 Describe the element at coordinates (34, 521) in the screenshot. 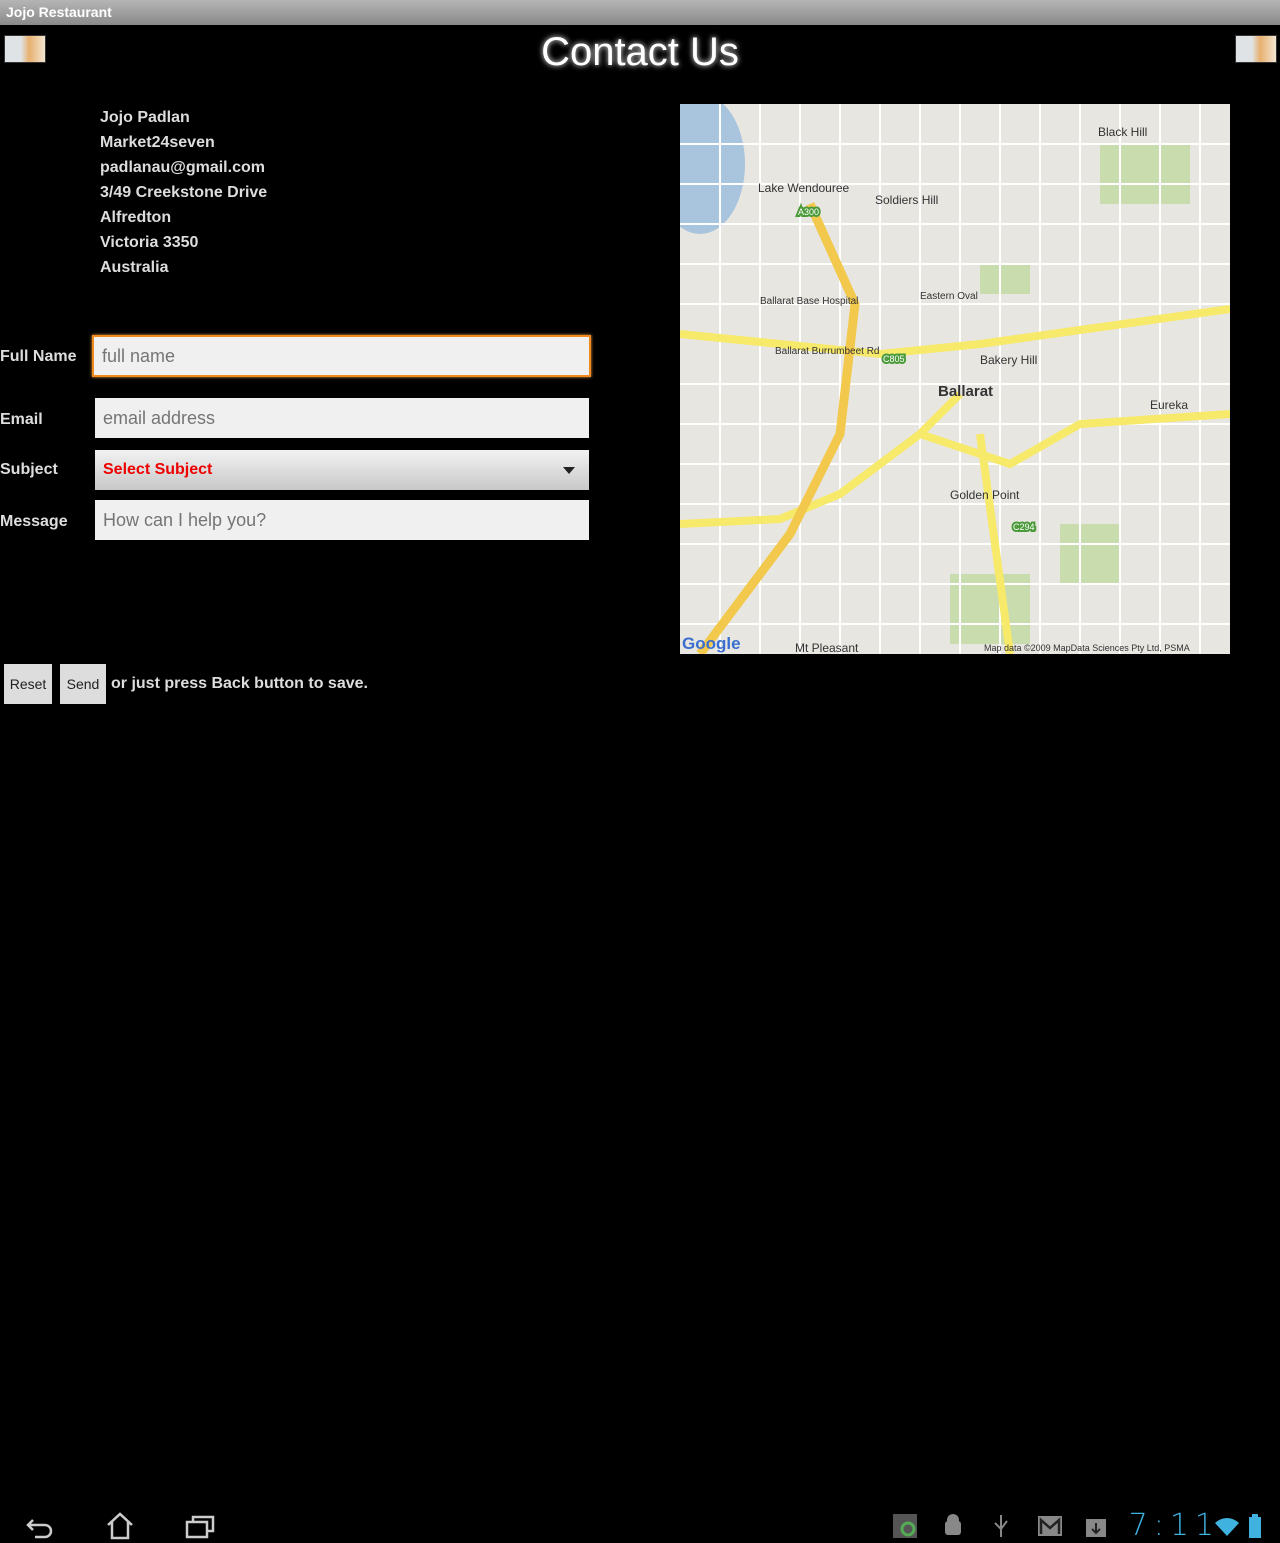

I see `message-label: Message` at that location.